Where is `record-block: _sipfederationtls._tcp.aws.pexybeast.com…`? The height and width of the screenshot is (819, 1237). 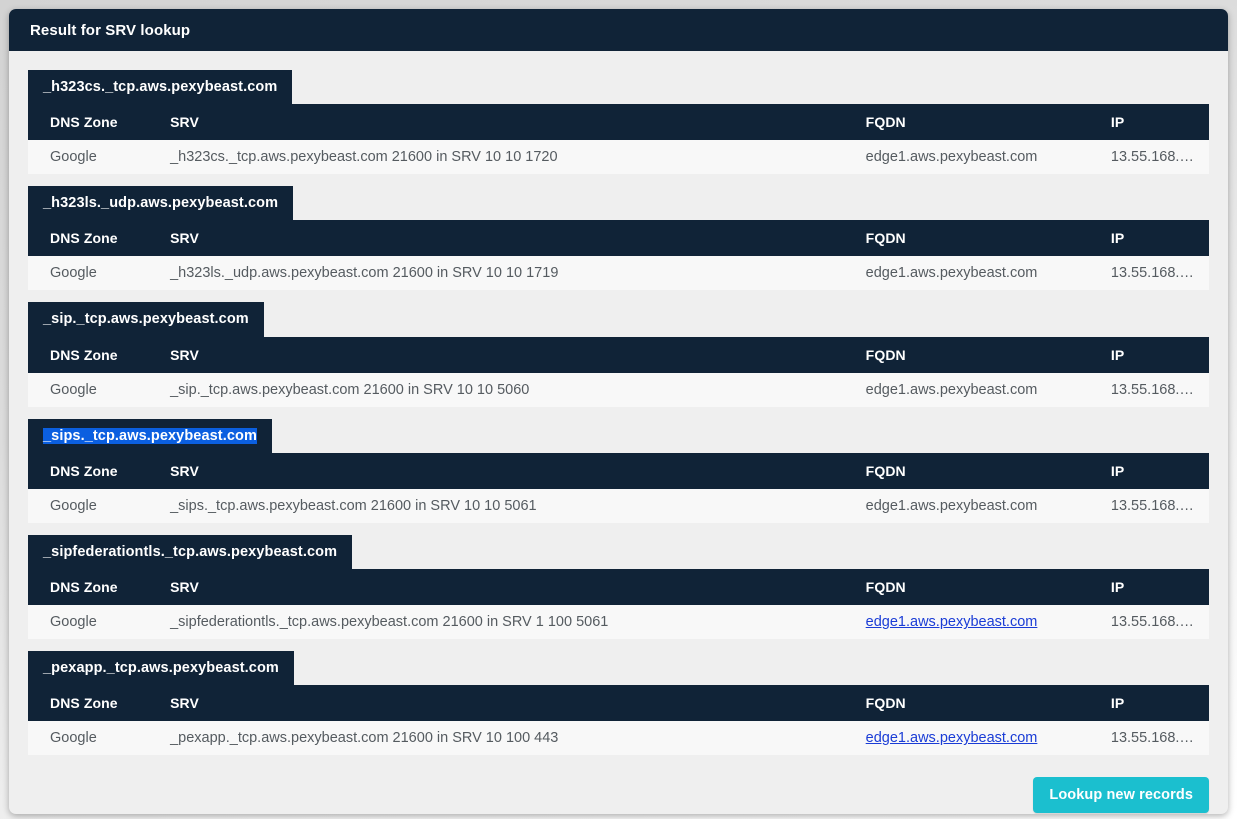
record-block: _sipfederationtls._tcp.aws.pexybeast.com… is located at coordinates (618, 587).